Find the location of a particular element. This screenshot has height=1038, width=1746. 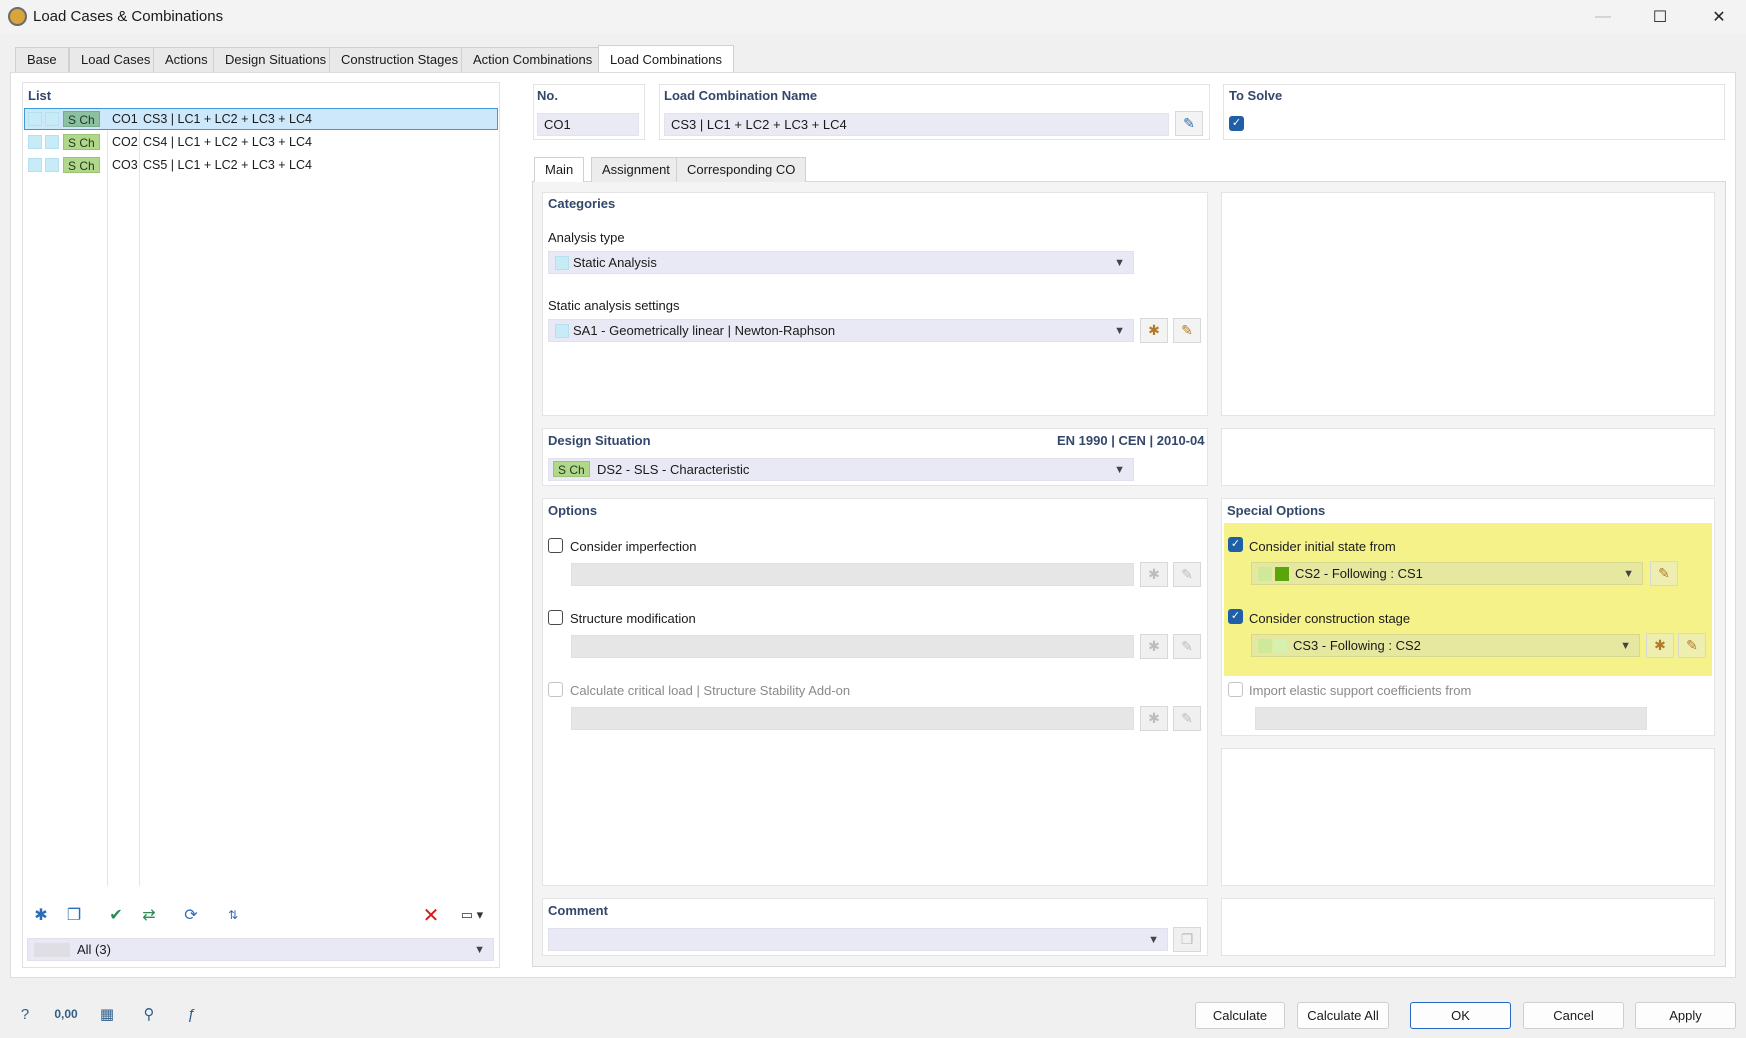

tab-design-situations: Design Situations is located at coordinates (276, 59).